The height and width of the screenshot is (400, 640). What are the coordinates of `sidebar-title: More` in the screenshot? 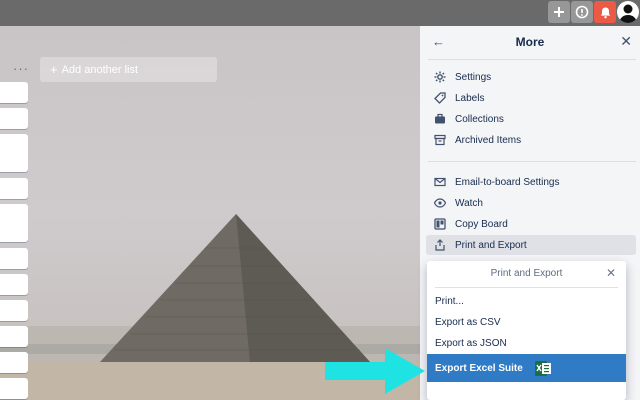 It's located at (530, 42).